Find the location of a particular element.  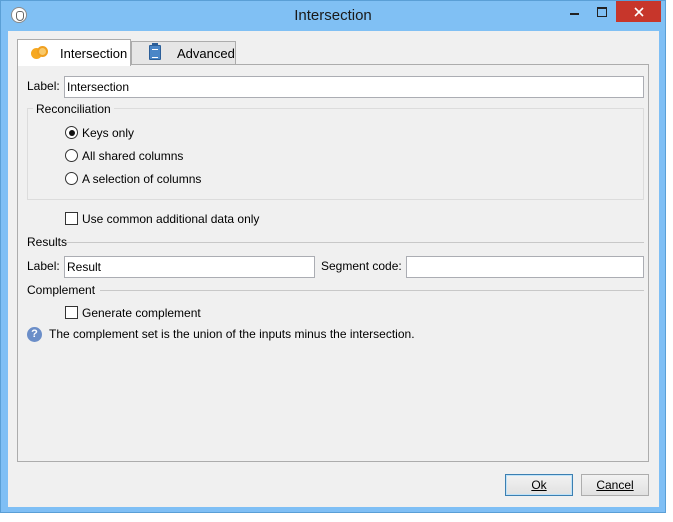

generate-complement-checkbox is located at coordinates (71, 312).